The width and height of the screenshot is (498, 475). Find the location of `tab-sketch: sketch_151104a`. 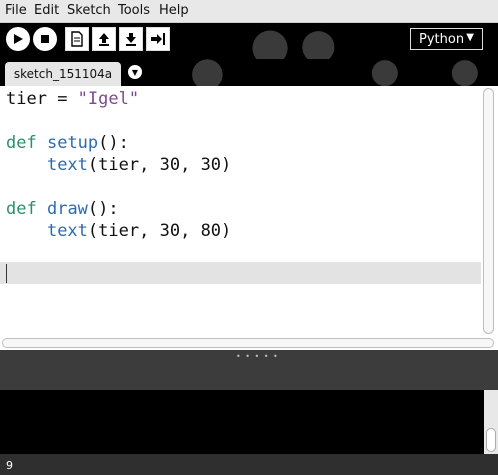

tab-sketch: sketch_151104a is located at coordinates (63, 74).